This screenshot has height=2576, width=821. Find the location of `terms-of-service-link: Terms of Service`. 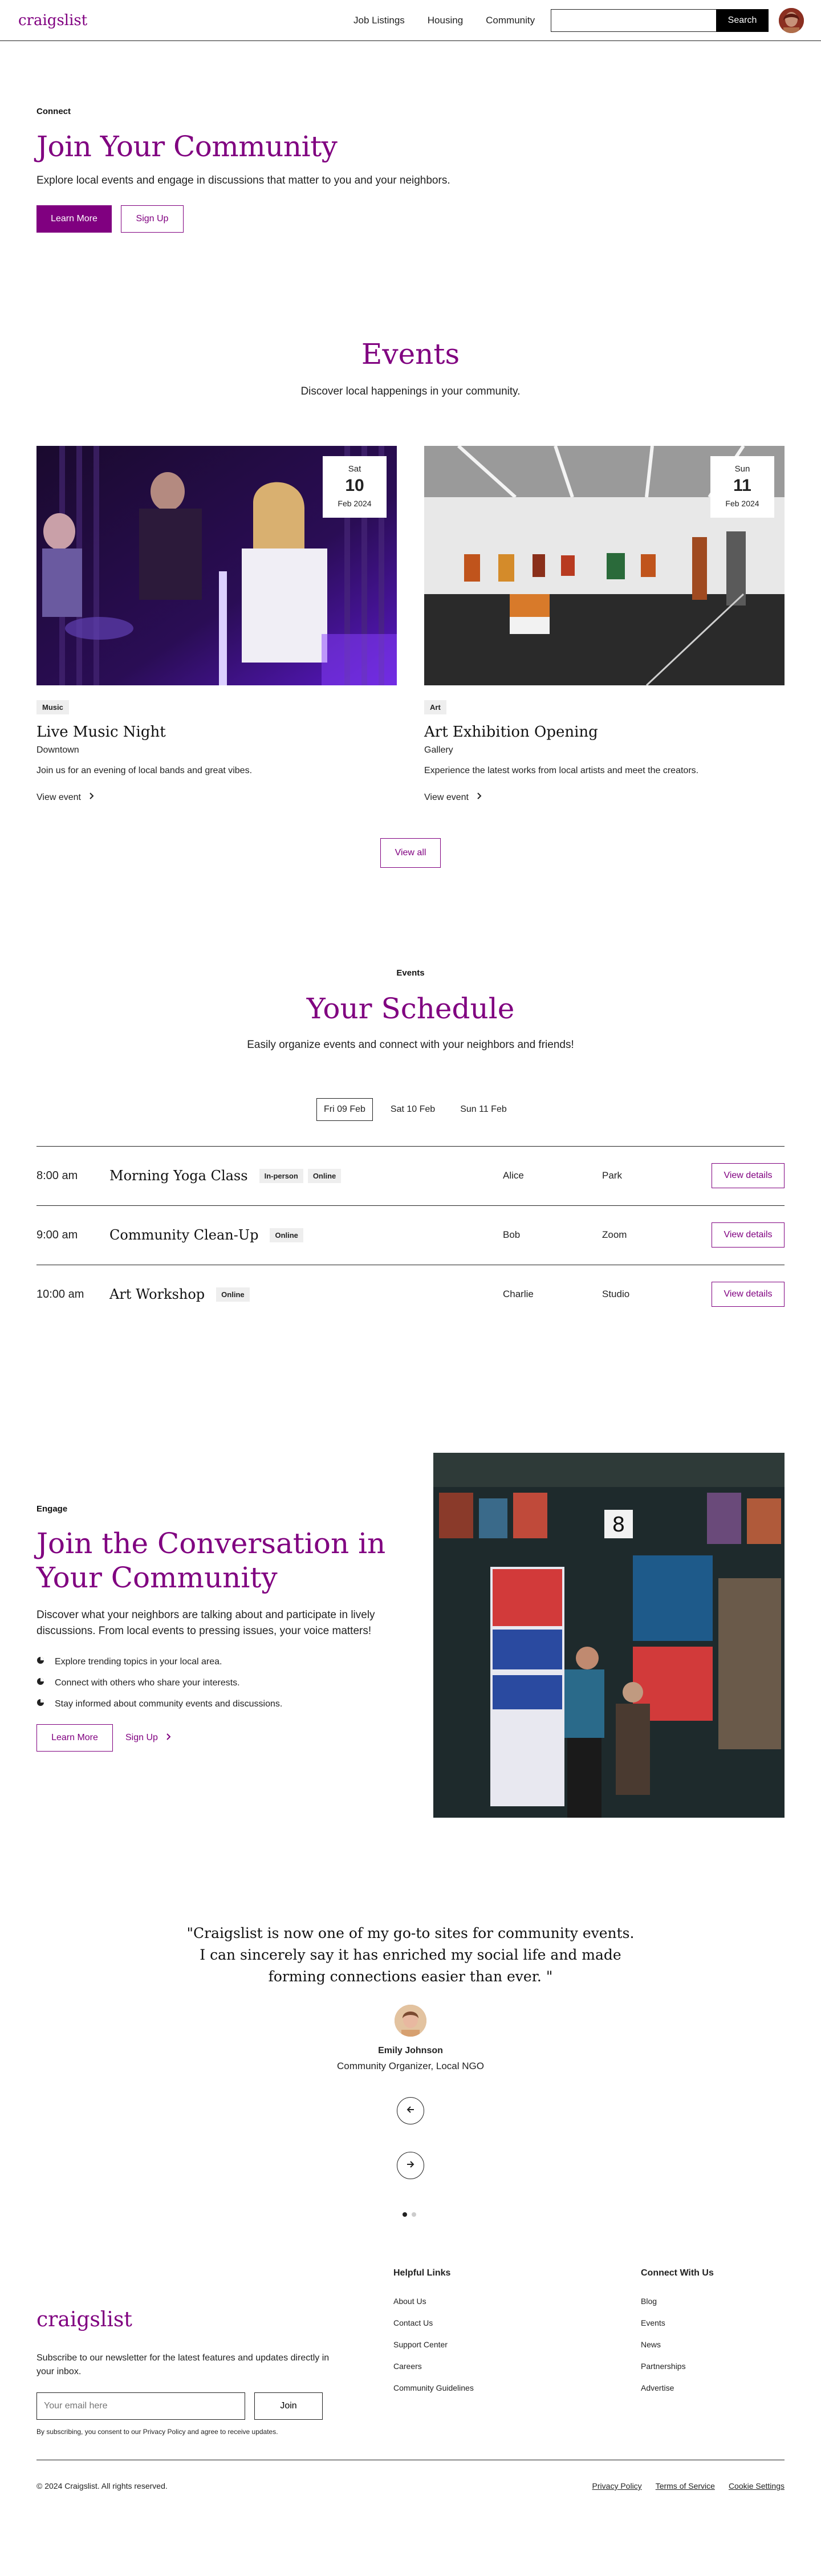

terms-of-service-link: Terms of Service is located at coordinates (685, 2485).